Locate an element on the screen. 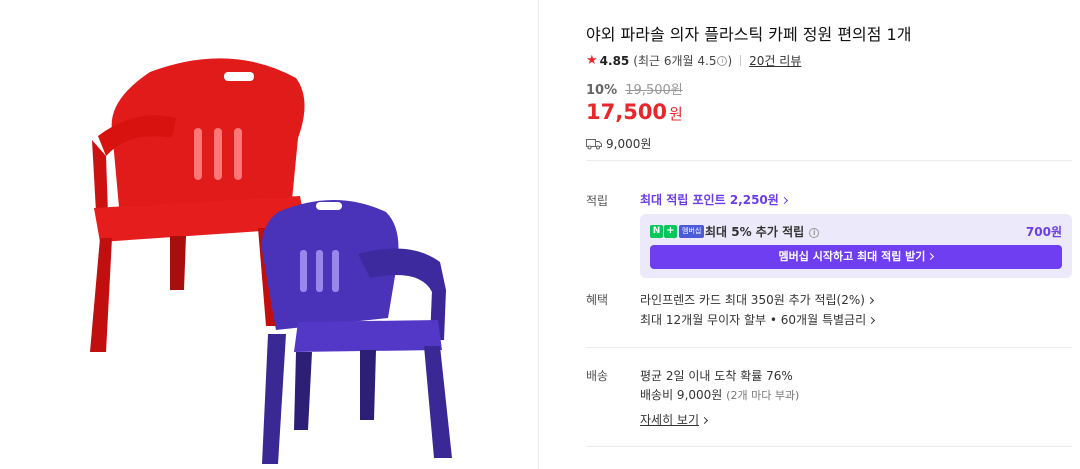 Image resolution: width=1080 pixels, height=469 pixels. arrival-probability: 평균 2일 이내 도착 확률 76% is located at coordinates (716, 376).